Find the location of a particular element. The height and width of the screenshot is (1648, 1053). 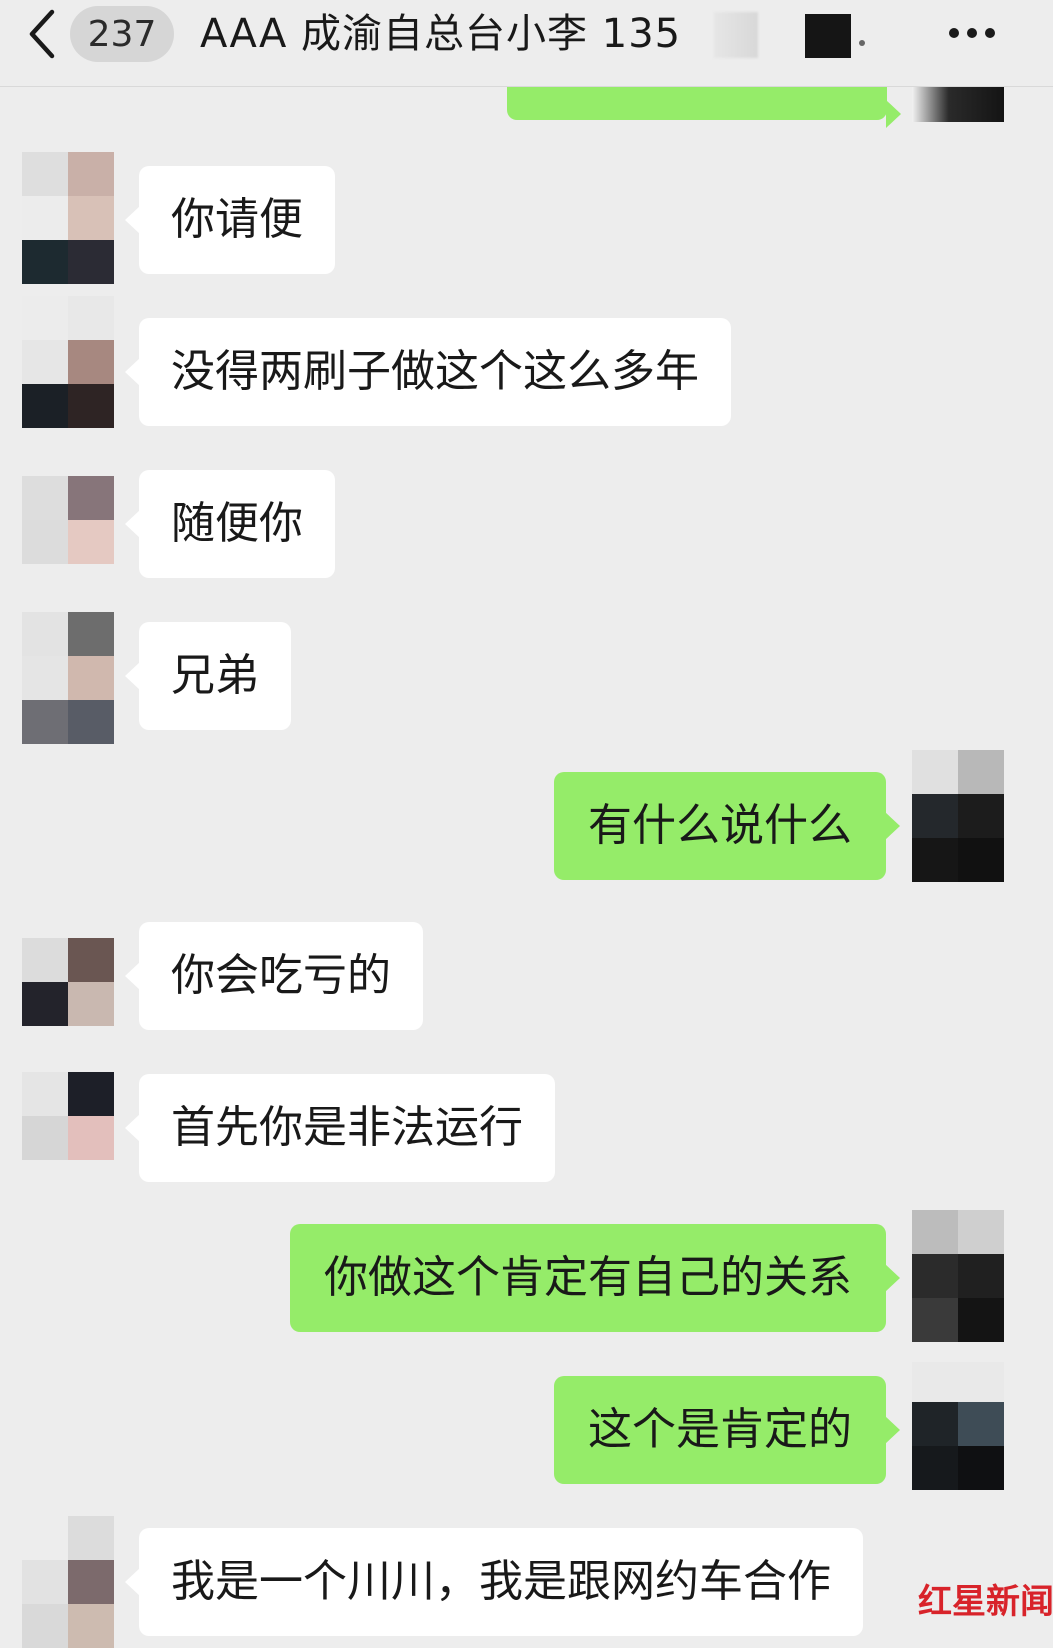

message-bubble-outgoing: 有什么说什么 is located at coordinates (727, 826).